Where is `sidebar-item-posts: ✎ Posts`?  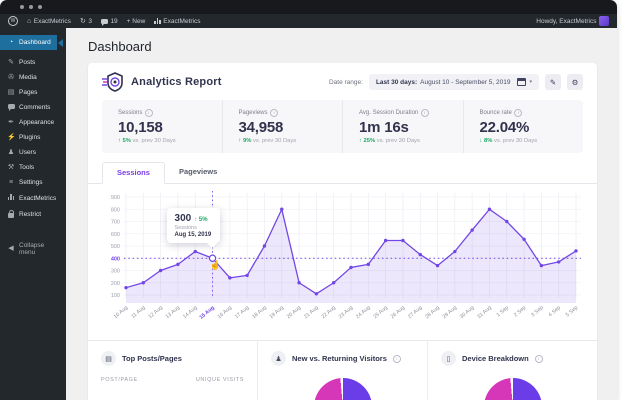 sidebar-item-posts: ✎ Posts is located at coordinates (33, 62).